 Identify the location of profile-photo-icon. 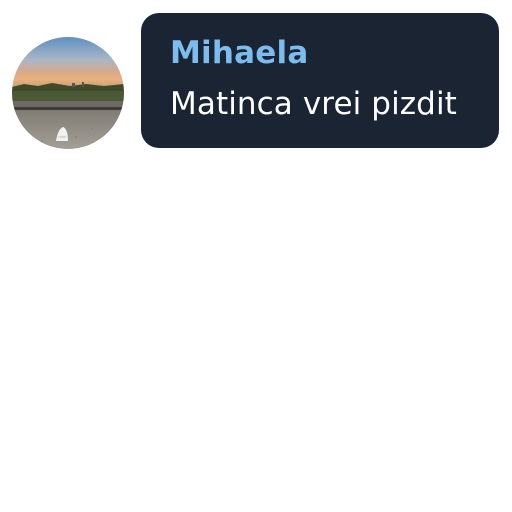
(68, 93).